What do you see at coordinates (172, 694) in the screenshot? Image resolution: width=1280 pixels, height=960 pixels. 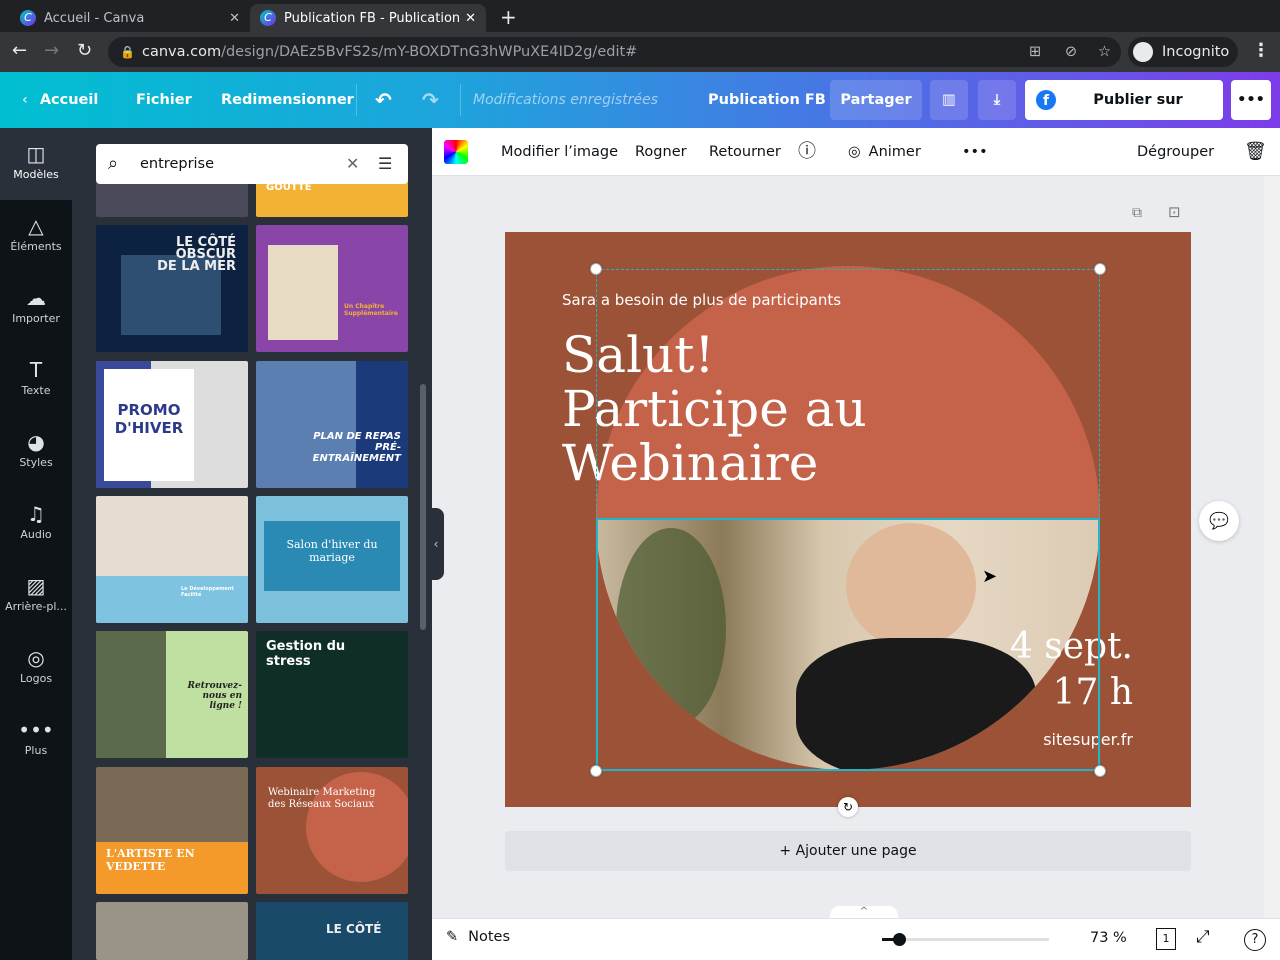 I see `template-thumbnail: Retrouvez-nous en ligne !` at bounding box center [172, 694].